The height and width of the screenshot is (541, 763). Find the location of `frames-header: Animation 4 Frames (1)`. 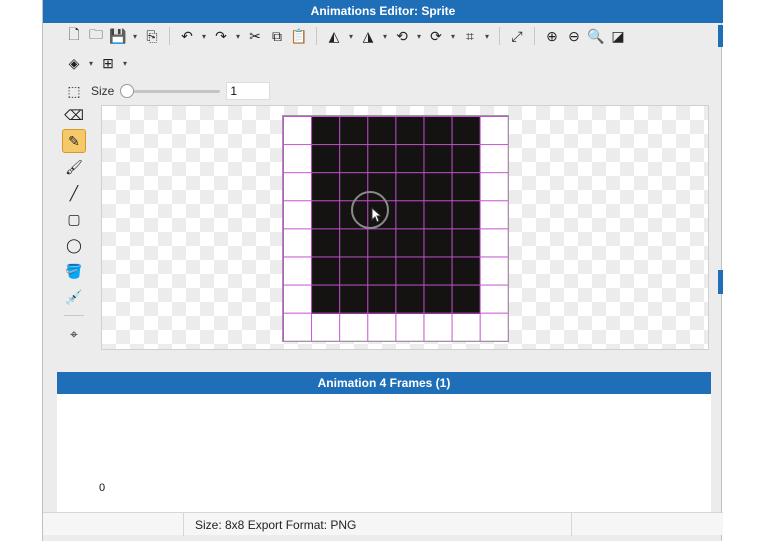

frames-header: Animation 4 Frames (1) is located at coordinates (384, 383).